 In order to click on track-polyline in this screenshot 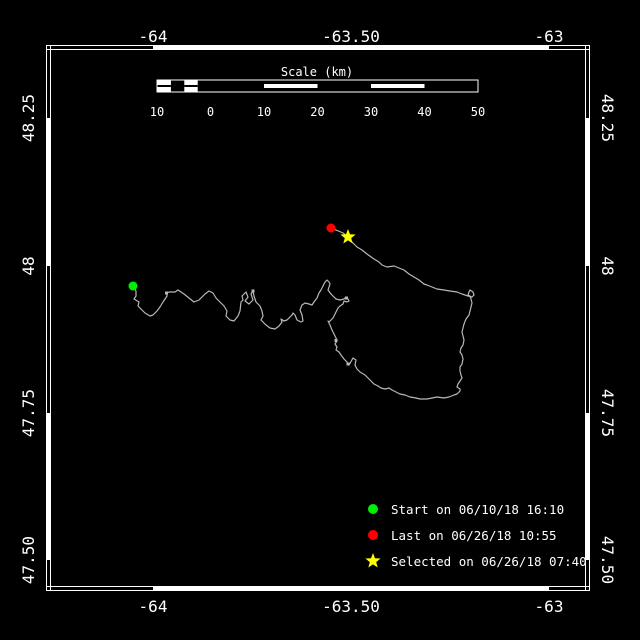, I will do `click(303, 313)`.